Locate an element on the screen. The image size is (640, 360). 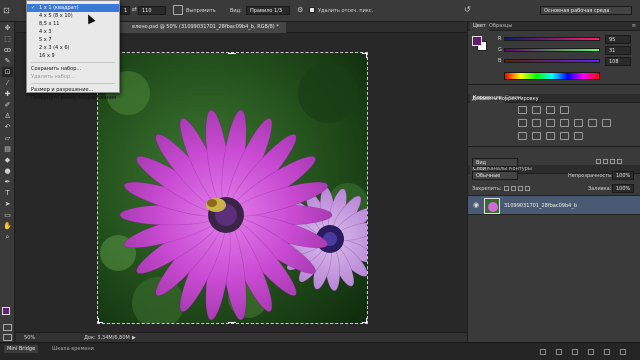
tab-swatches: Образцы is located at coordinates (500, 26).